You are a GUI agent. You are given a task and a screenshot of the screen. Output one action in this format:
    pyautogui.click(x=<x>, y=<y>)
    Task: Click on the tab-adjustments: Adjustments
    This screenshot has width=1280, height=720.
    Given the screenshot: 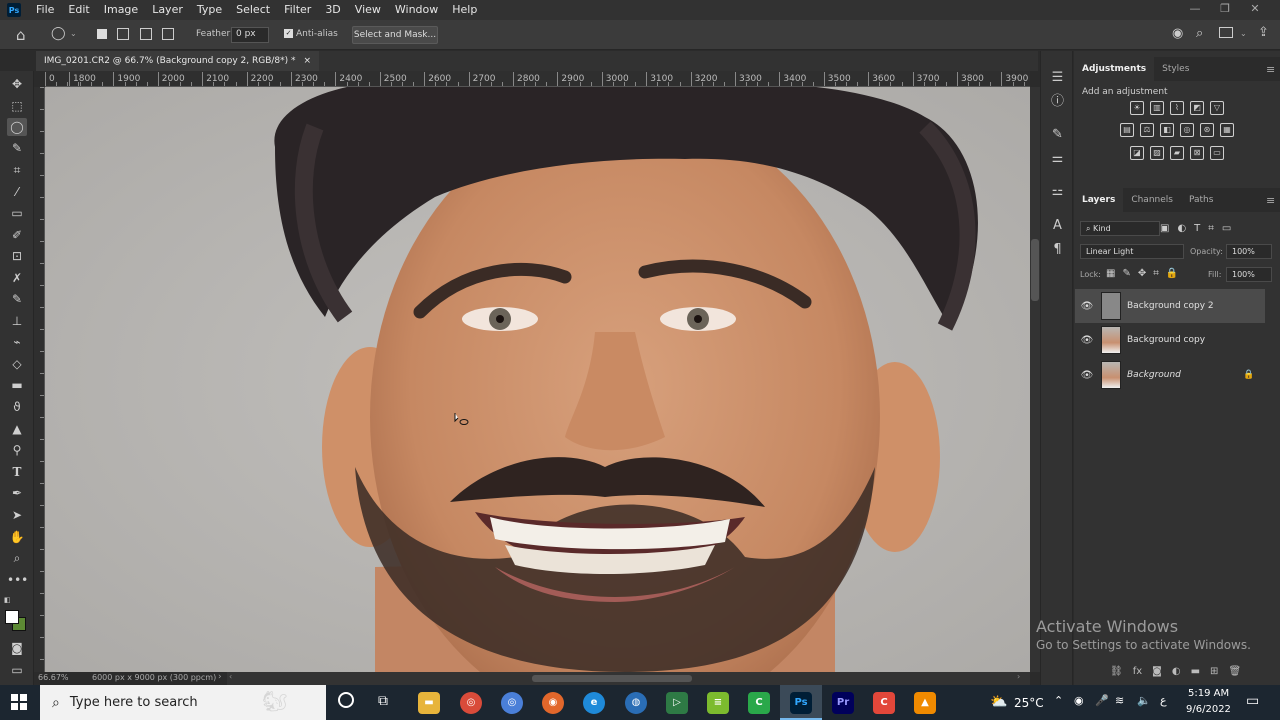 What is the action you would take?
    pyautogui.click(x=1114, y=69)
    